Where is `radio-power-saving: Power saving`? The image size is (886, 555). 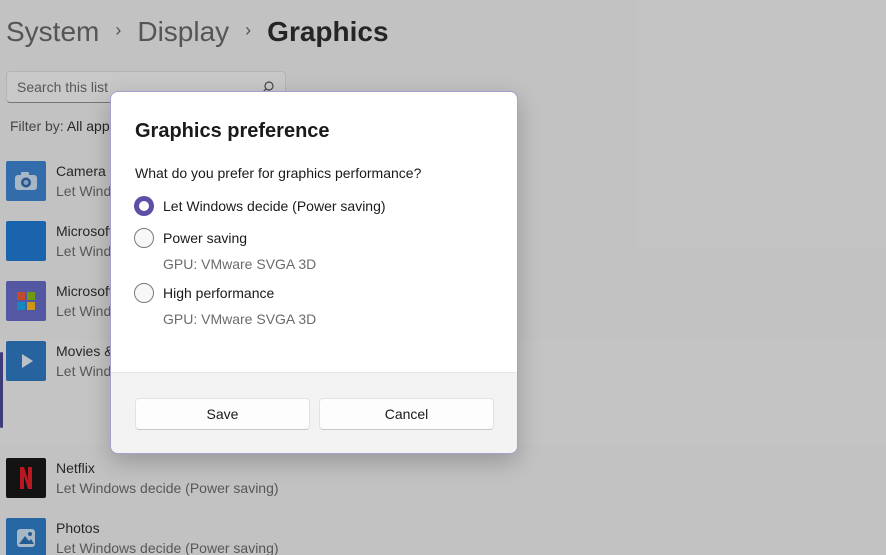
radio-power-saving: Power saving is located at coordinates (190, 238).